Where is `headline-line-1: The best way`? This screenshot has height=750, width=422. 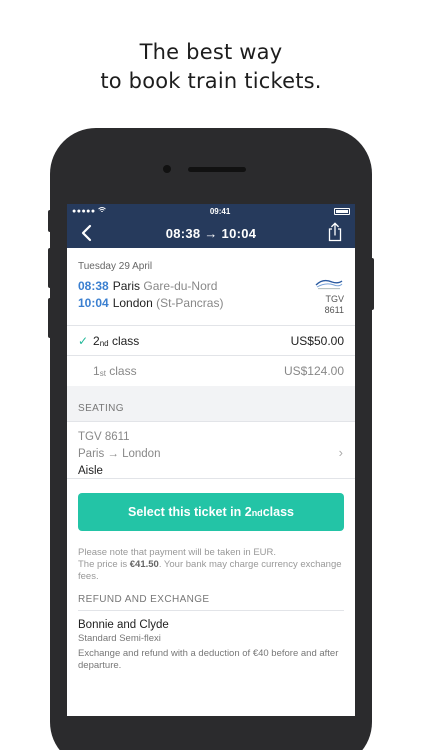
headline-line-1: The best way is located at coordinates (211, 52).